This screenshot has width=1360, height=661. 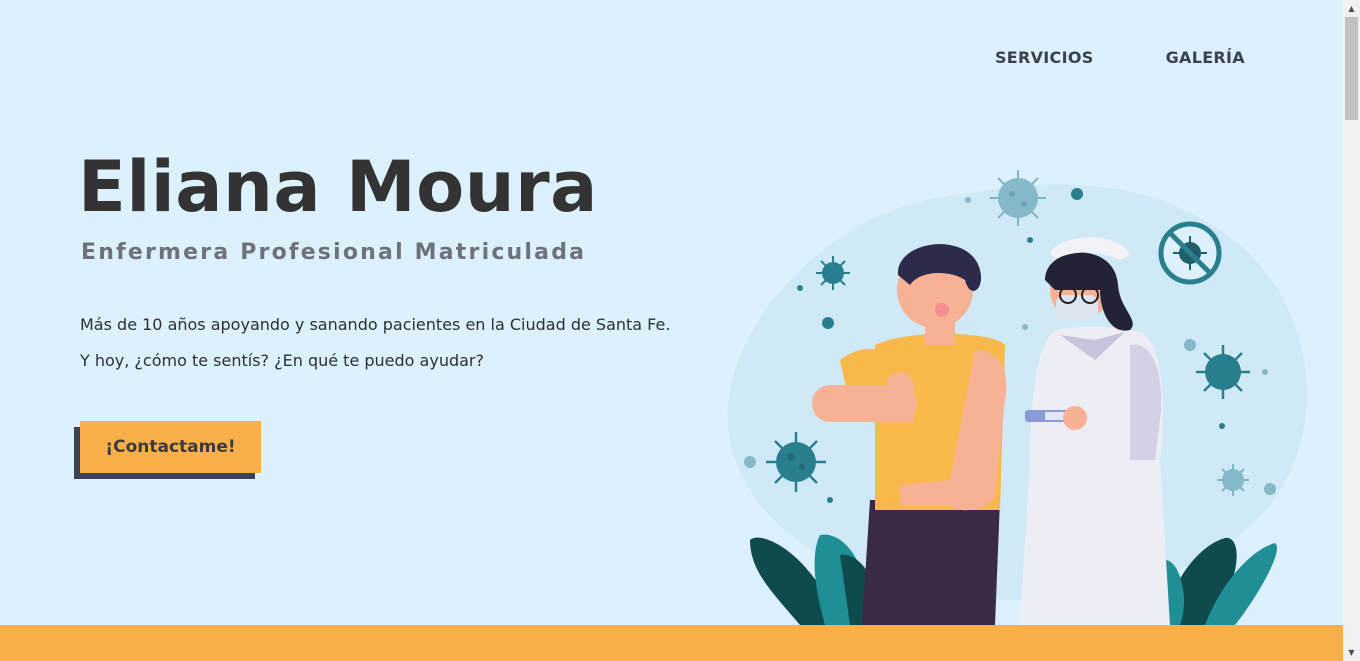 What do you see at coordinates (1351, 652) in the screenshot?
I see `scroll-down-arrow-icon: ▼` at bounding box center [1351, 652].